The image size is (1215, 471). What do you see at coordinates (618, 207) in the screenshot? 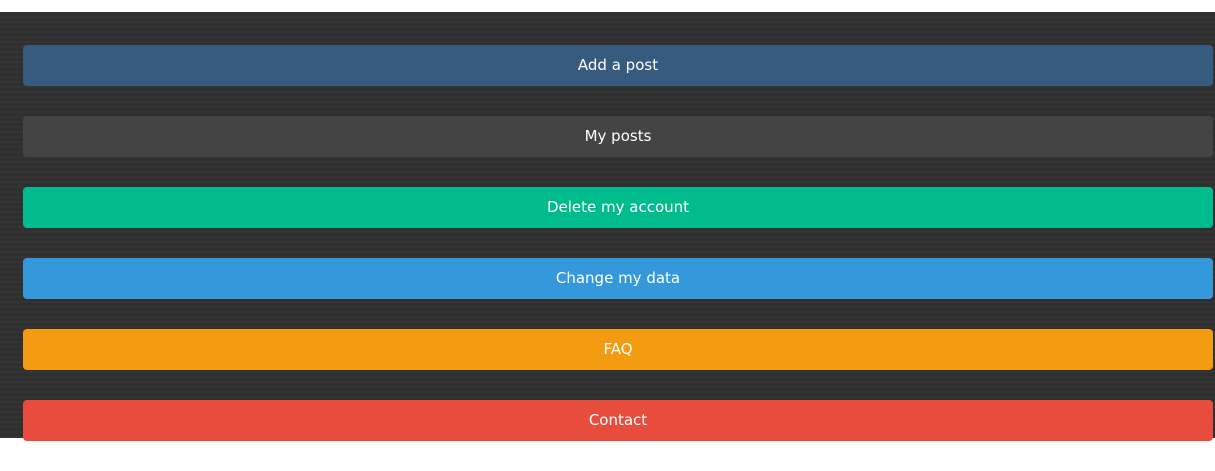
I see `delete-account-button: Delete my account` at bounding box center [618, 207].